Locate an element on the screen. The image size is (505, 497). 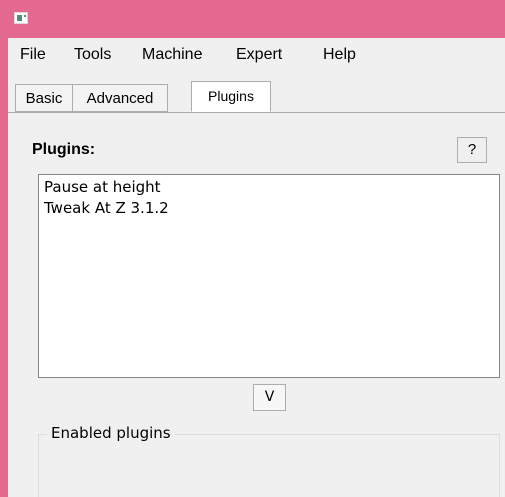
plugin-list-item: Pause at height is located at coordinates (102, 187).